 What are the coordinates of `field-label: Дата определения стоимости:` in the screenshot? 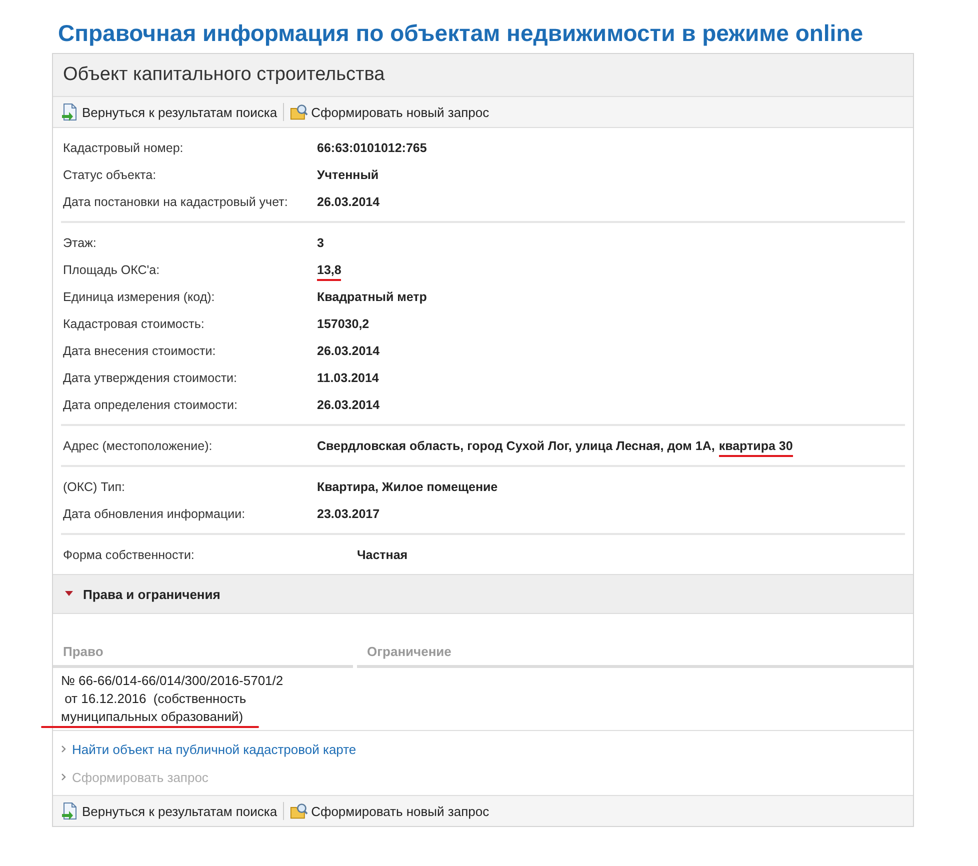 It's located at (150, 405).